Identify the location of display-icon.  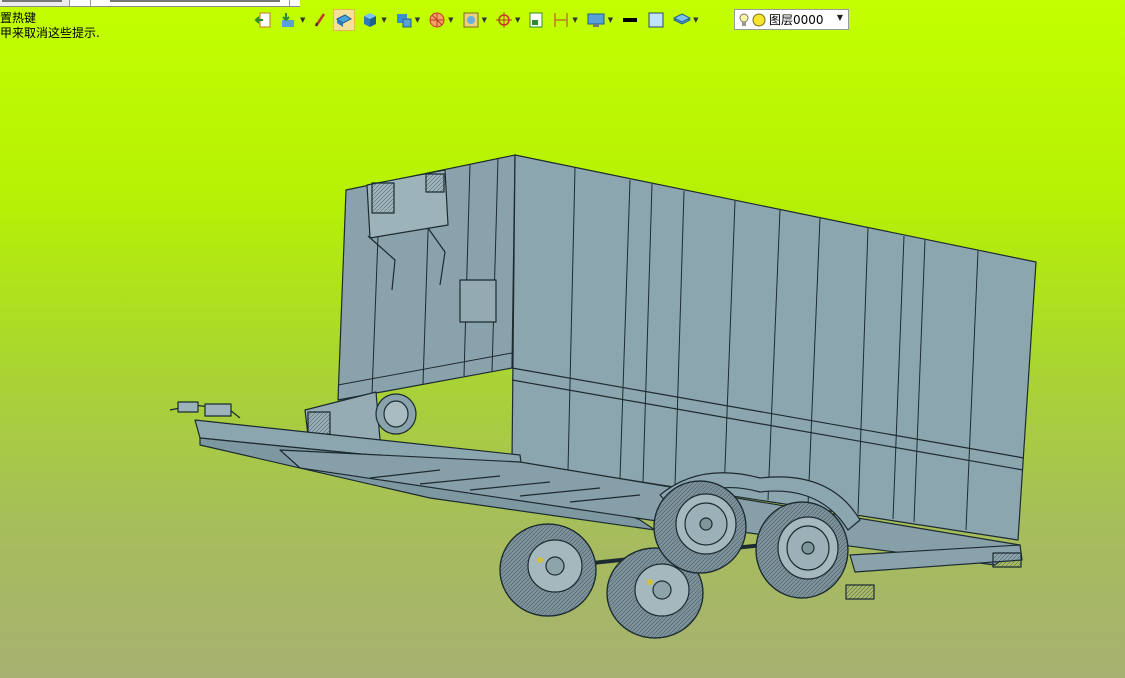
(596, 20).